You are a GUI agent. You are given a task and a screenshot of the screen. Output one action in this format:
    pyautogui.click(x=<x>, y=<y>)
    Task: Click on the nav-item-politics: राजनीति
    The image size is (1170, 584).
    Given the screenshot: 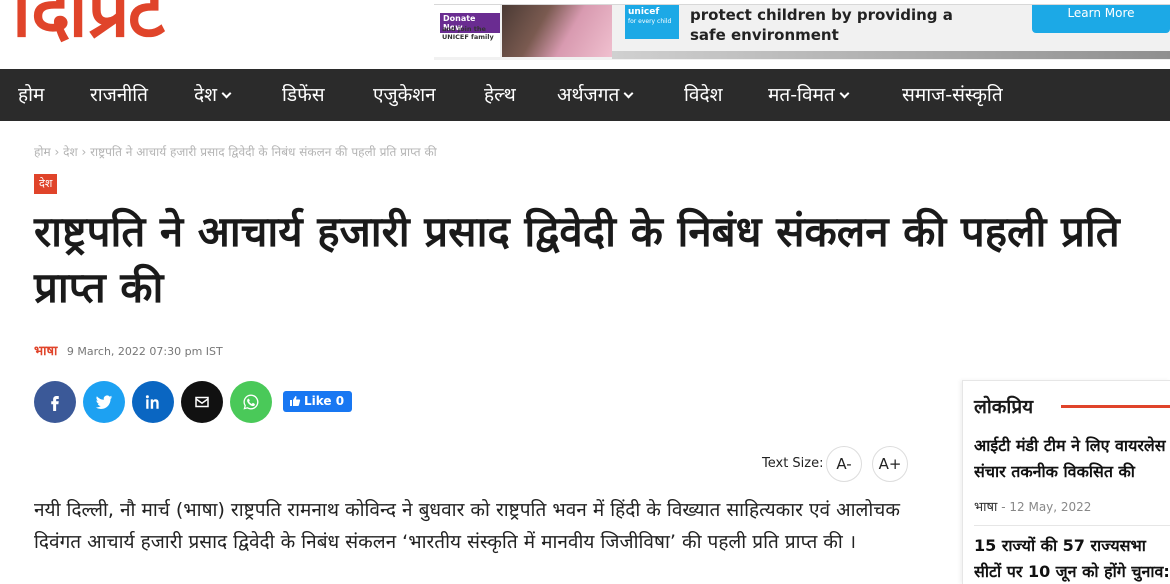 What is the action you would take?
    pyautogui.click(x=119, y=95)
    